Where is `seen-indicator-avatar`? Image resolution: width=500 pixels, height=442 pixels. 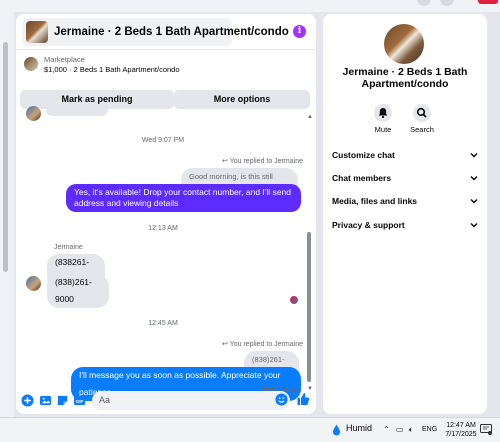 seen-indicator-avatar is located at coordinates (294, 300).